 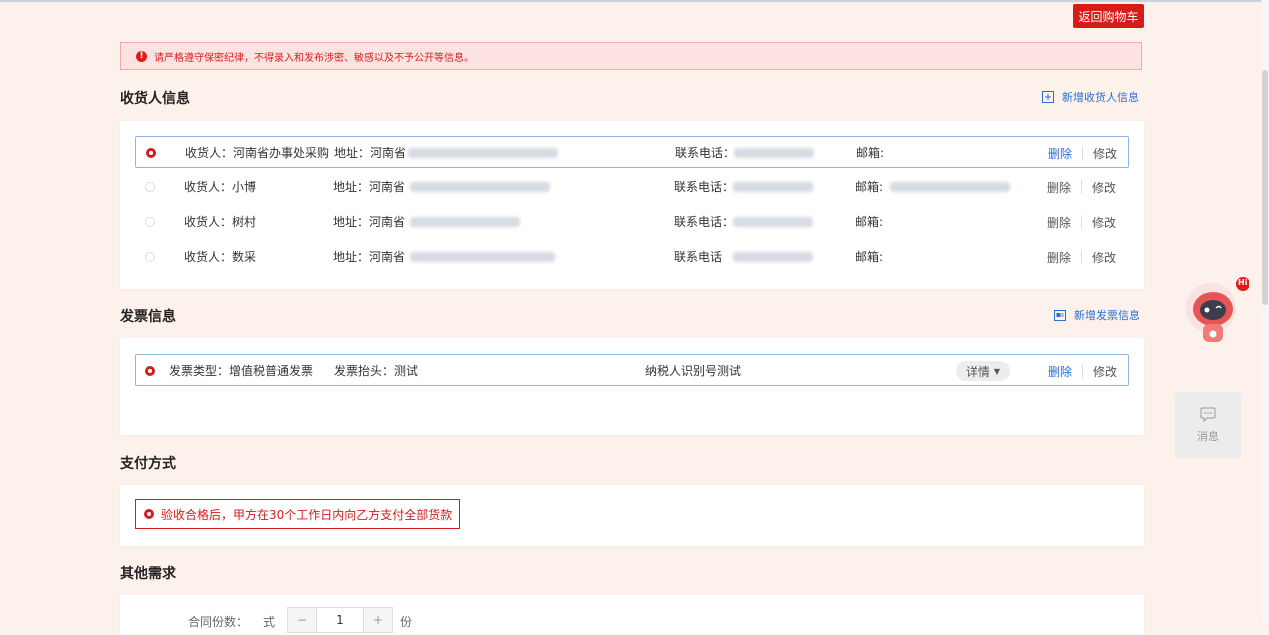 What do you see at coordinates (257, 153) in the screenshot?
I see `recipient-name: 收货人：河南省办事处采购` at bounding box center [257, 153].